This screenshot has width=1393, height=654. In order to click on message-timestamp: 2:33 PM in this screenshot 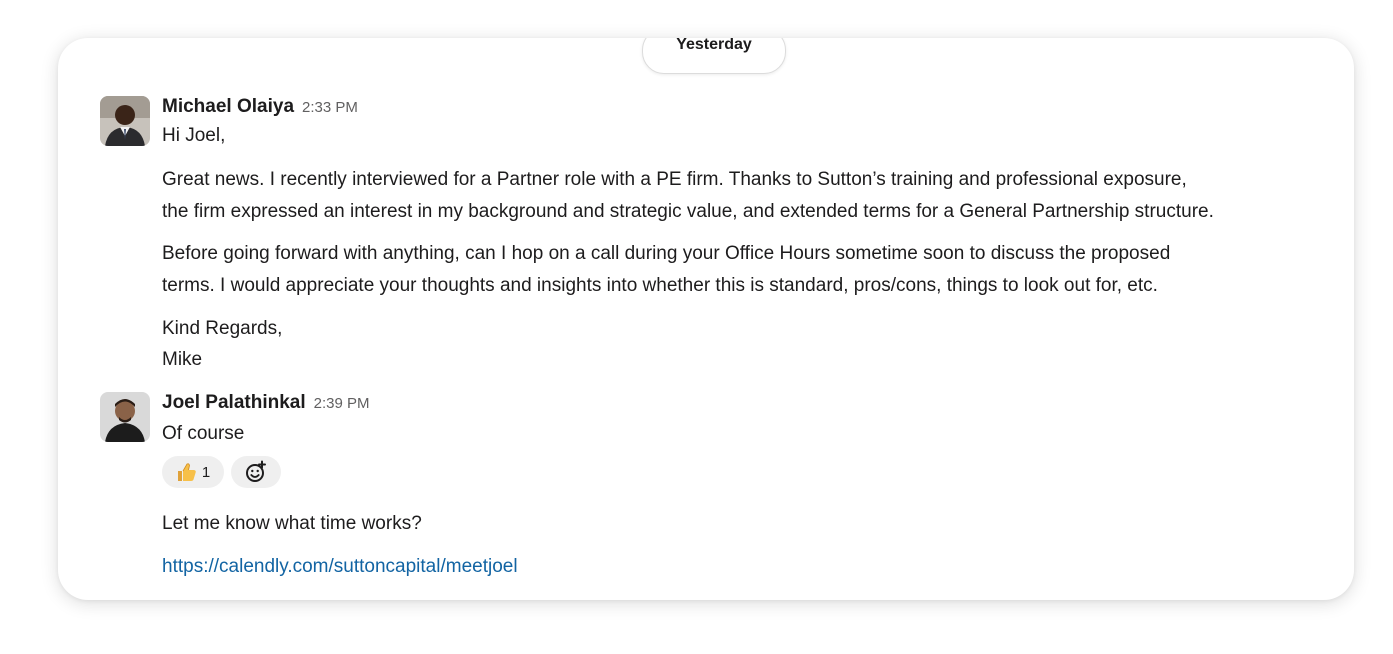, I will do `click(330, 107)`.